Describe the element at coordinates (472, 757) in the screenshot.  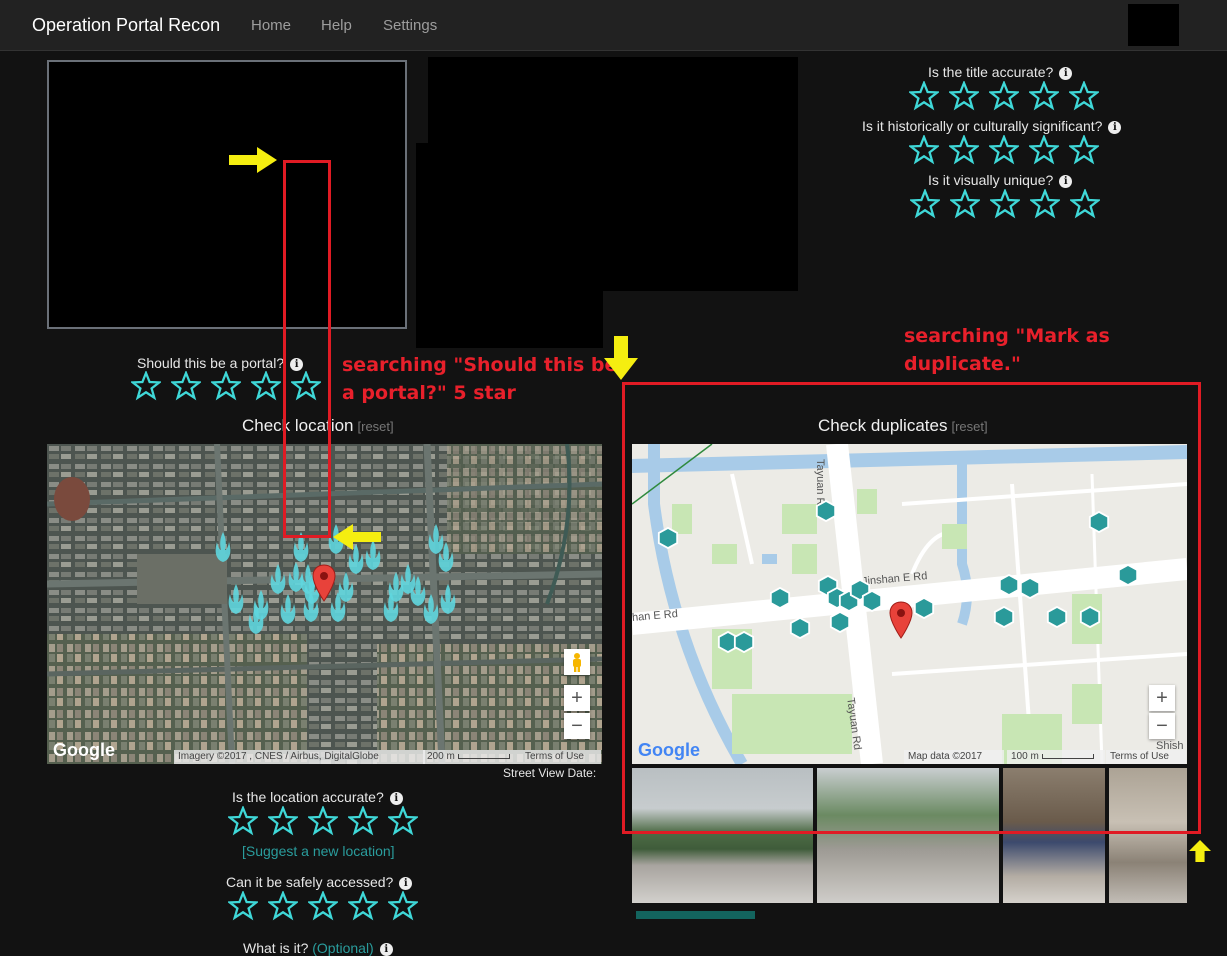
I see `map-scale: 200 m` at that location.